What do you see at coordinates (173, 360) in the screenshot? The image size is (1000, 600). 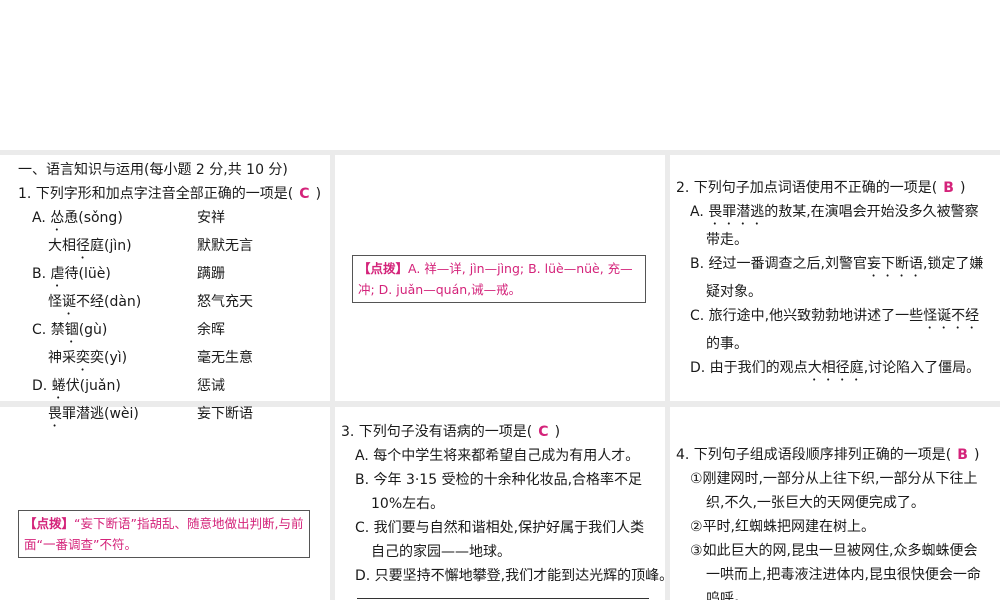 I see `option-row: 神采奕奕(yì) 毫无生意` at bounding box center [173, 360].